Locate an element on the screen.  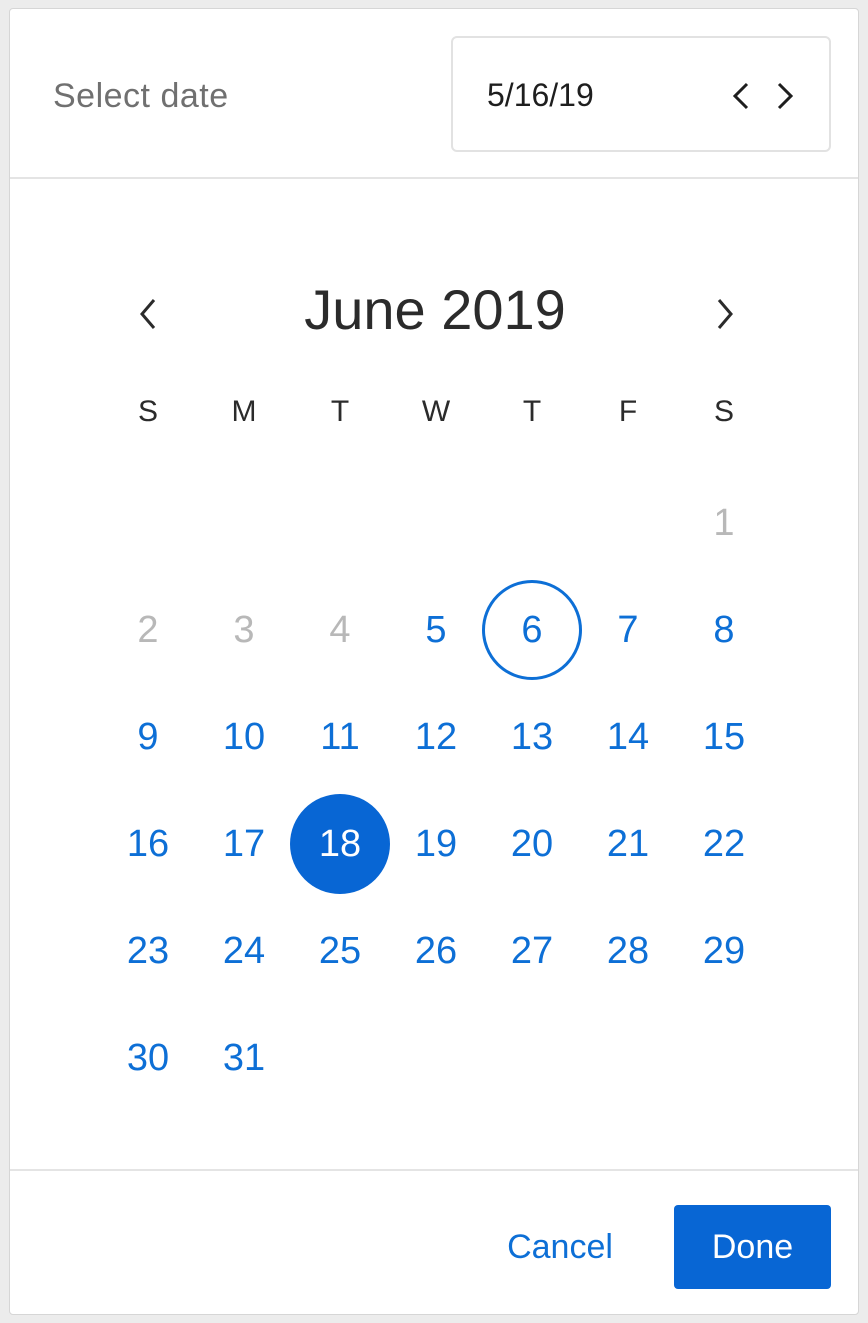
calendar-day-13: 13 is located at coordinates (532, 737).